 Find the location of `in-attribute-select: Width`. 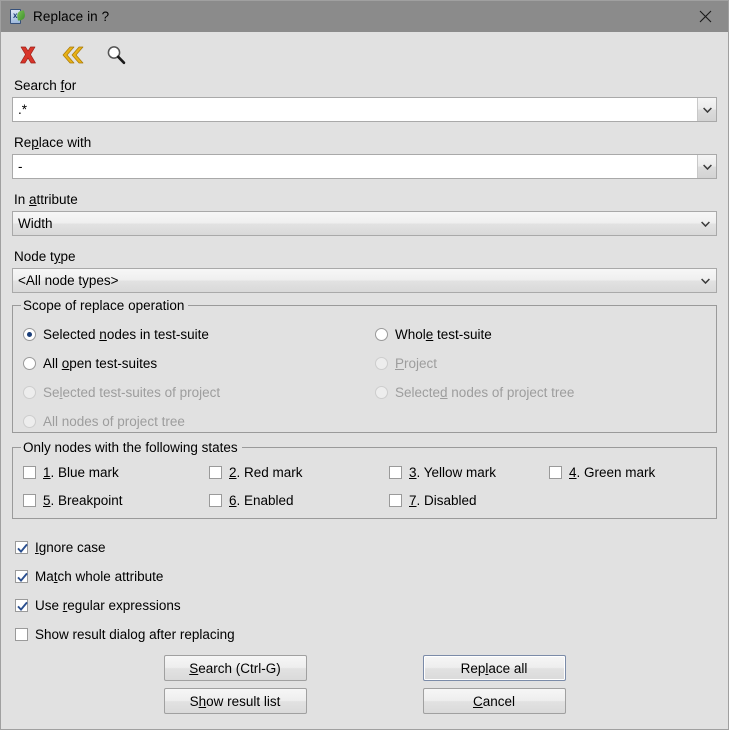

in-attribute-select: Width is located at coordinates (364, 223).